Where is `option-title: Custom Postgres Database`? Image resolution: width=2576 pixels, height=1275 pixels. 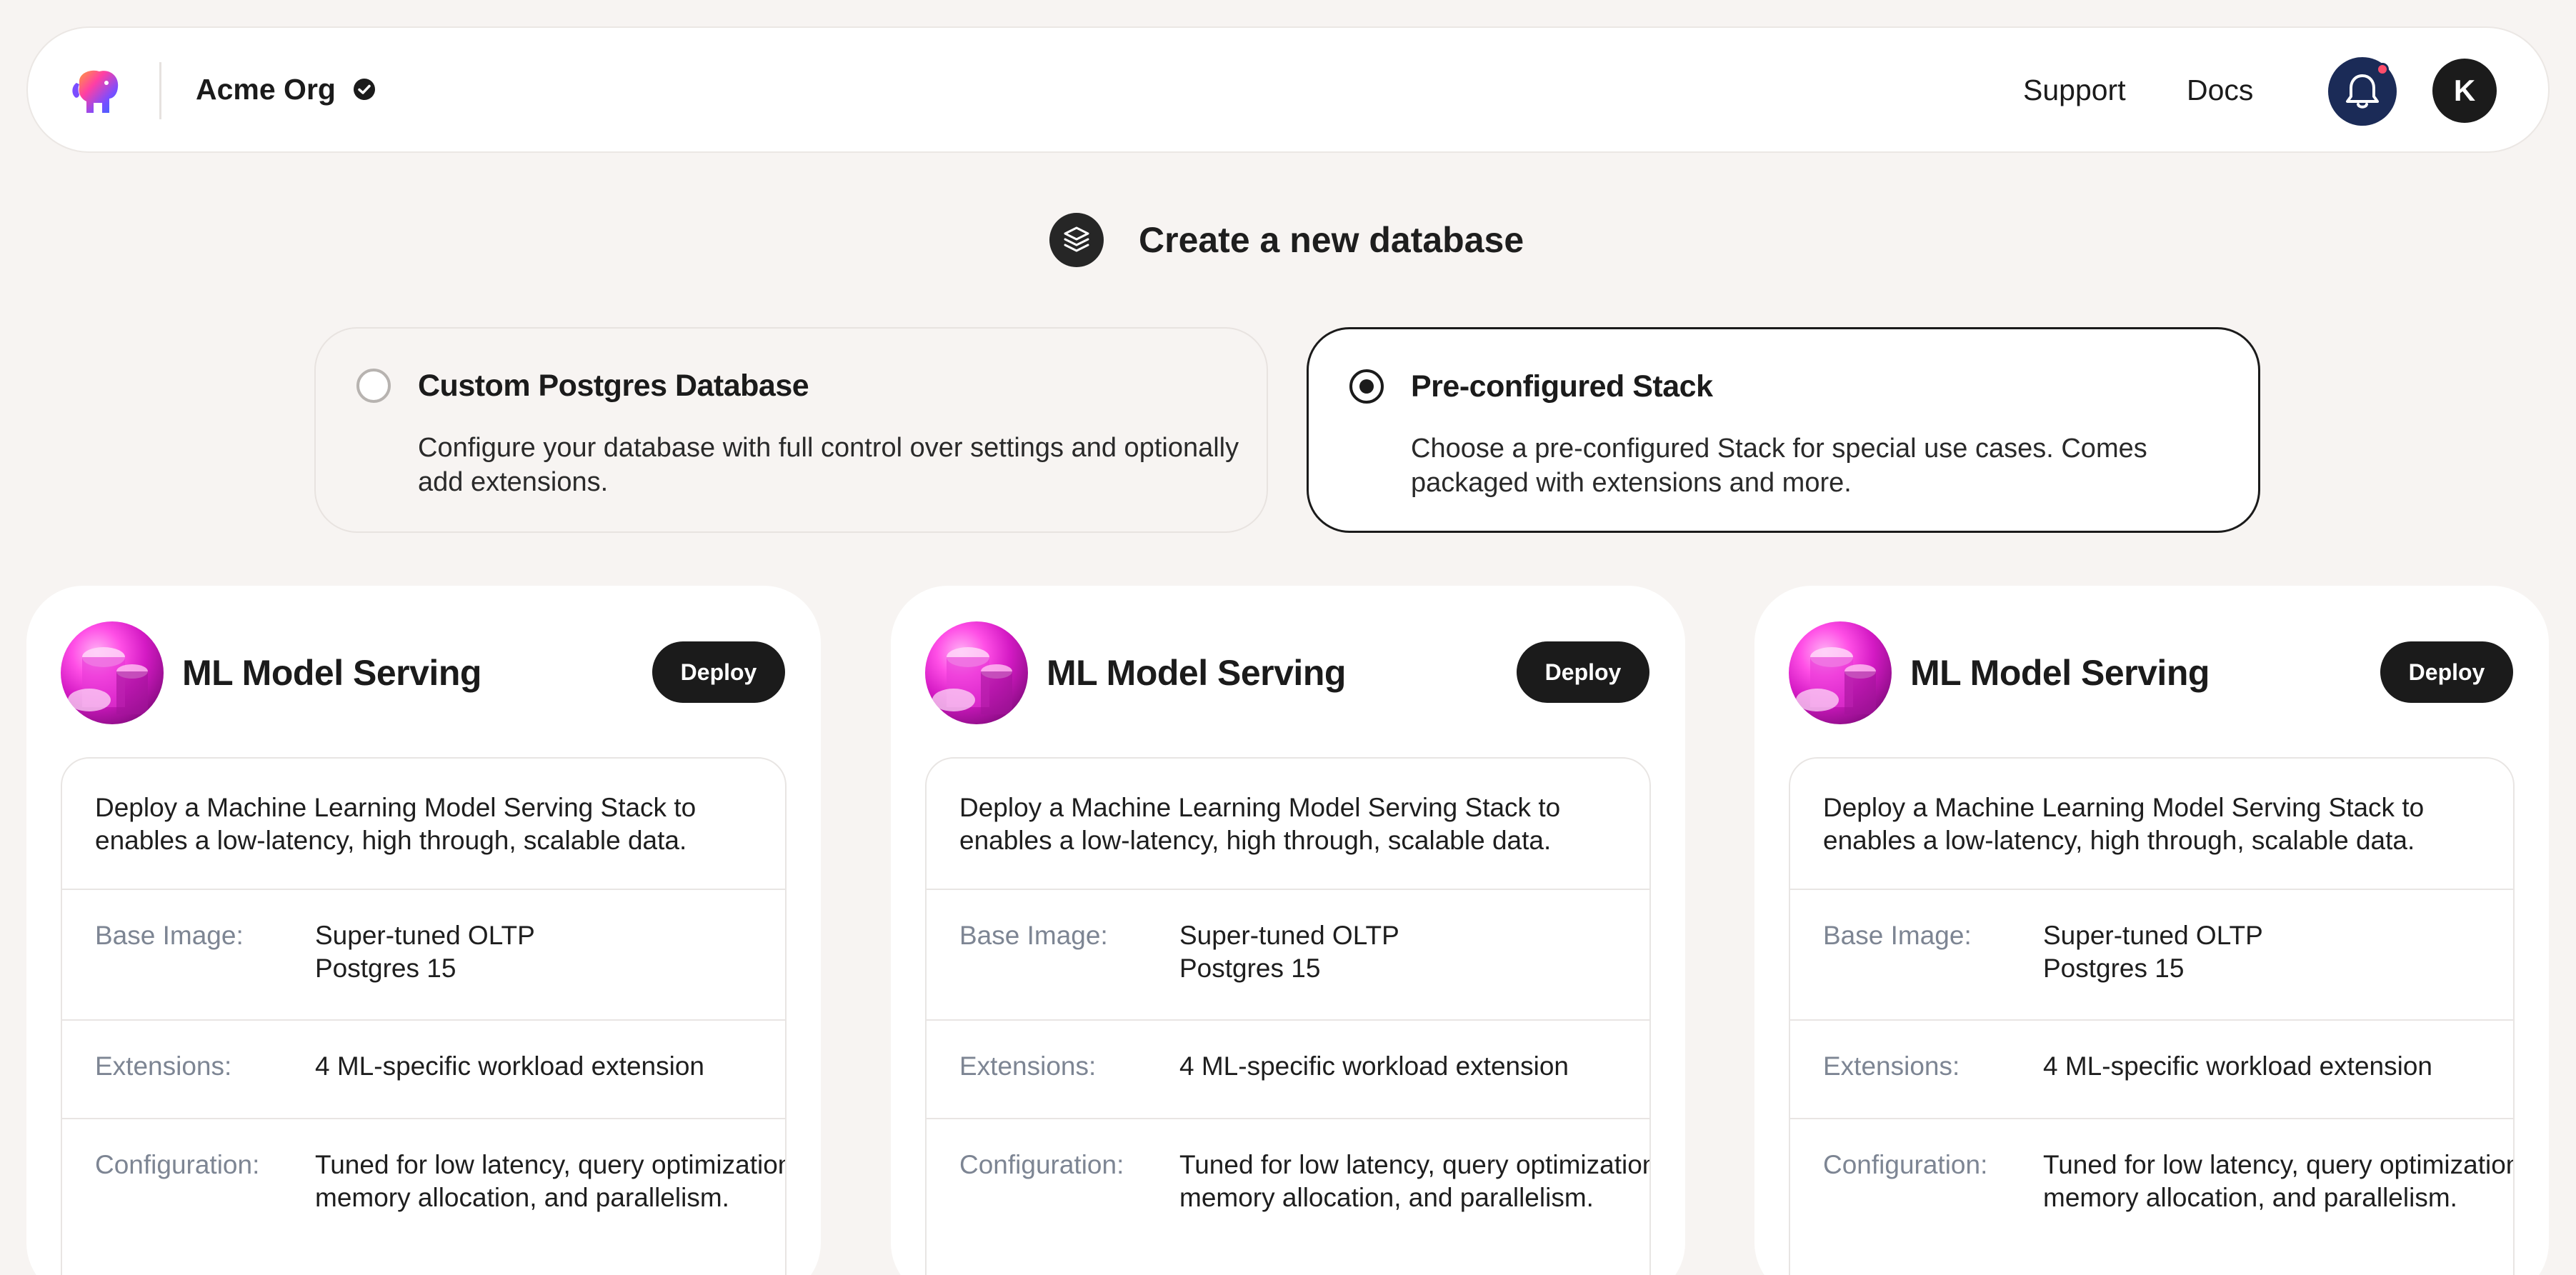
option-title: Custom Postgres Database is located at coordinates (613, 386).